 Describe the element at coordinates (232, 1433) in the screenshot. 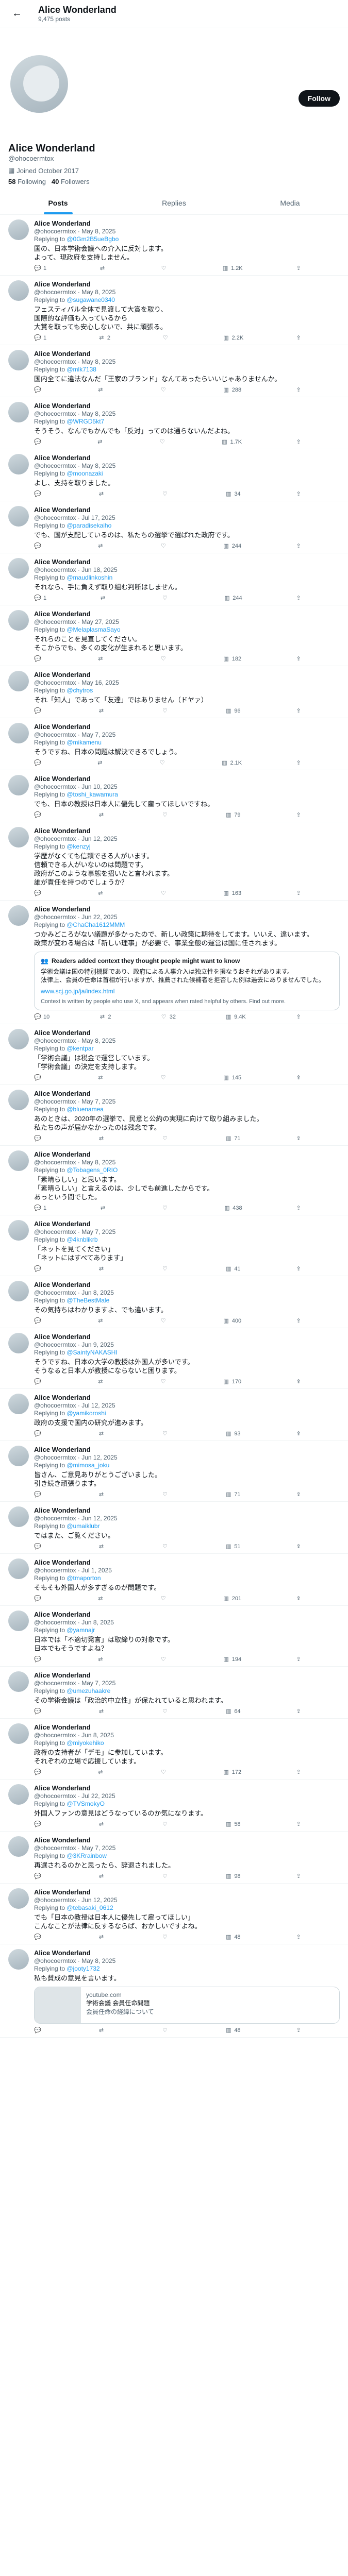

I see `views-button: ▥ 93` at that location.